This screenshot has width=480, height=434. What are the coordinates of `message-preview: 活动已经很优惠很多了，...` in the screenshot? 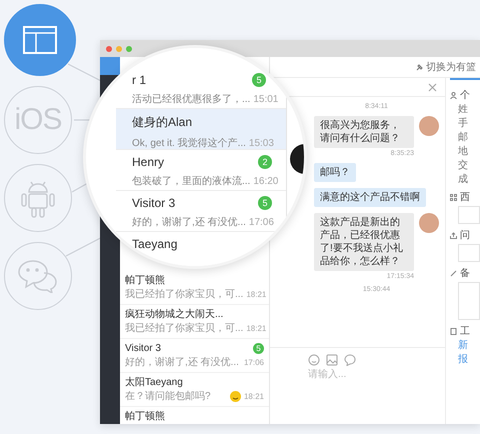 It's located at (191, 99).